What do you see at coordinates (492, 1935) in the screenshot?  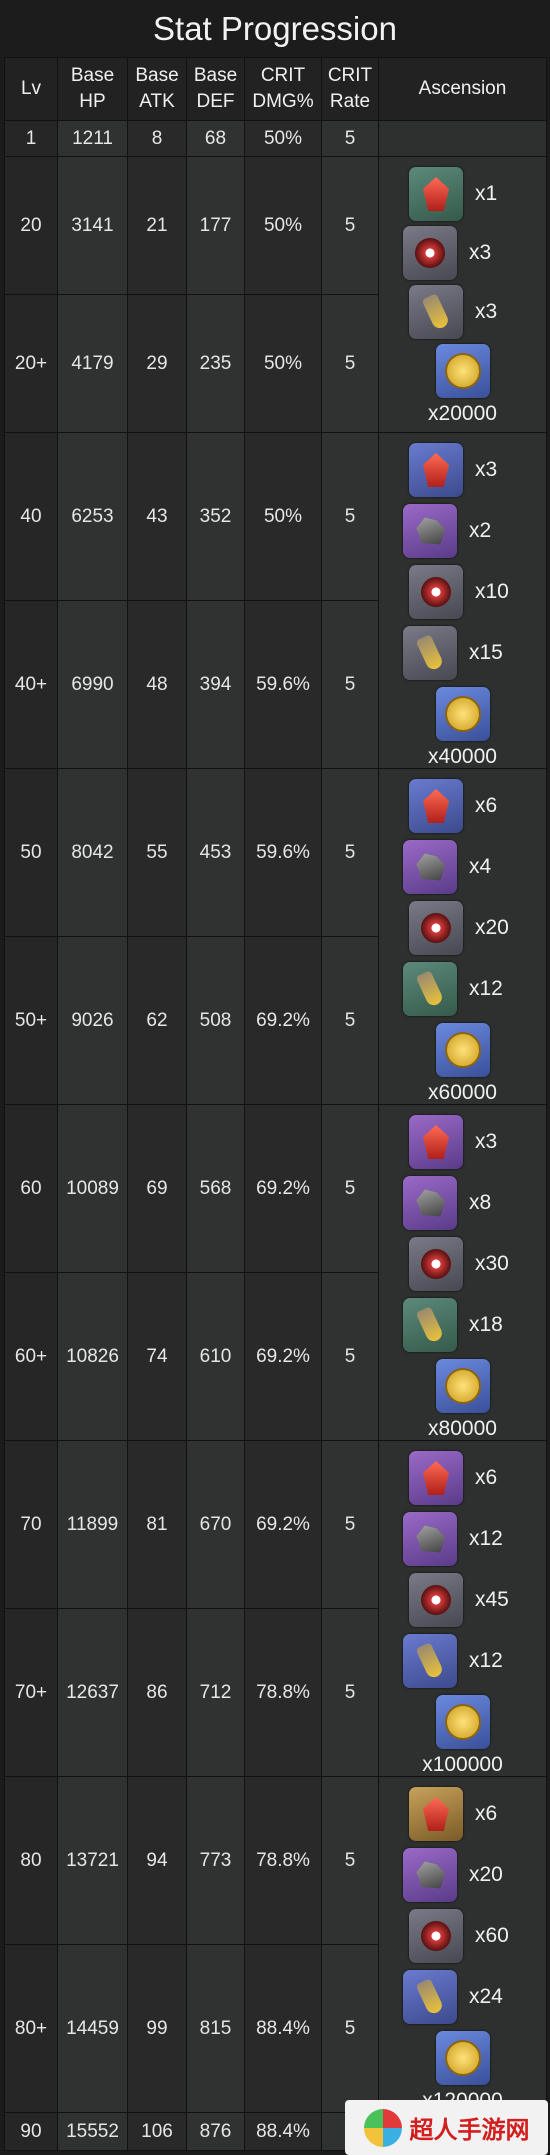 I see `material-quantity: x60` at bounding box center [492, 1935].